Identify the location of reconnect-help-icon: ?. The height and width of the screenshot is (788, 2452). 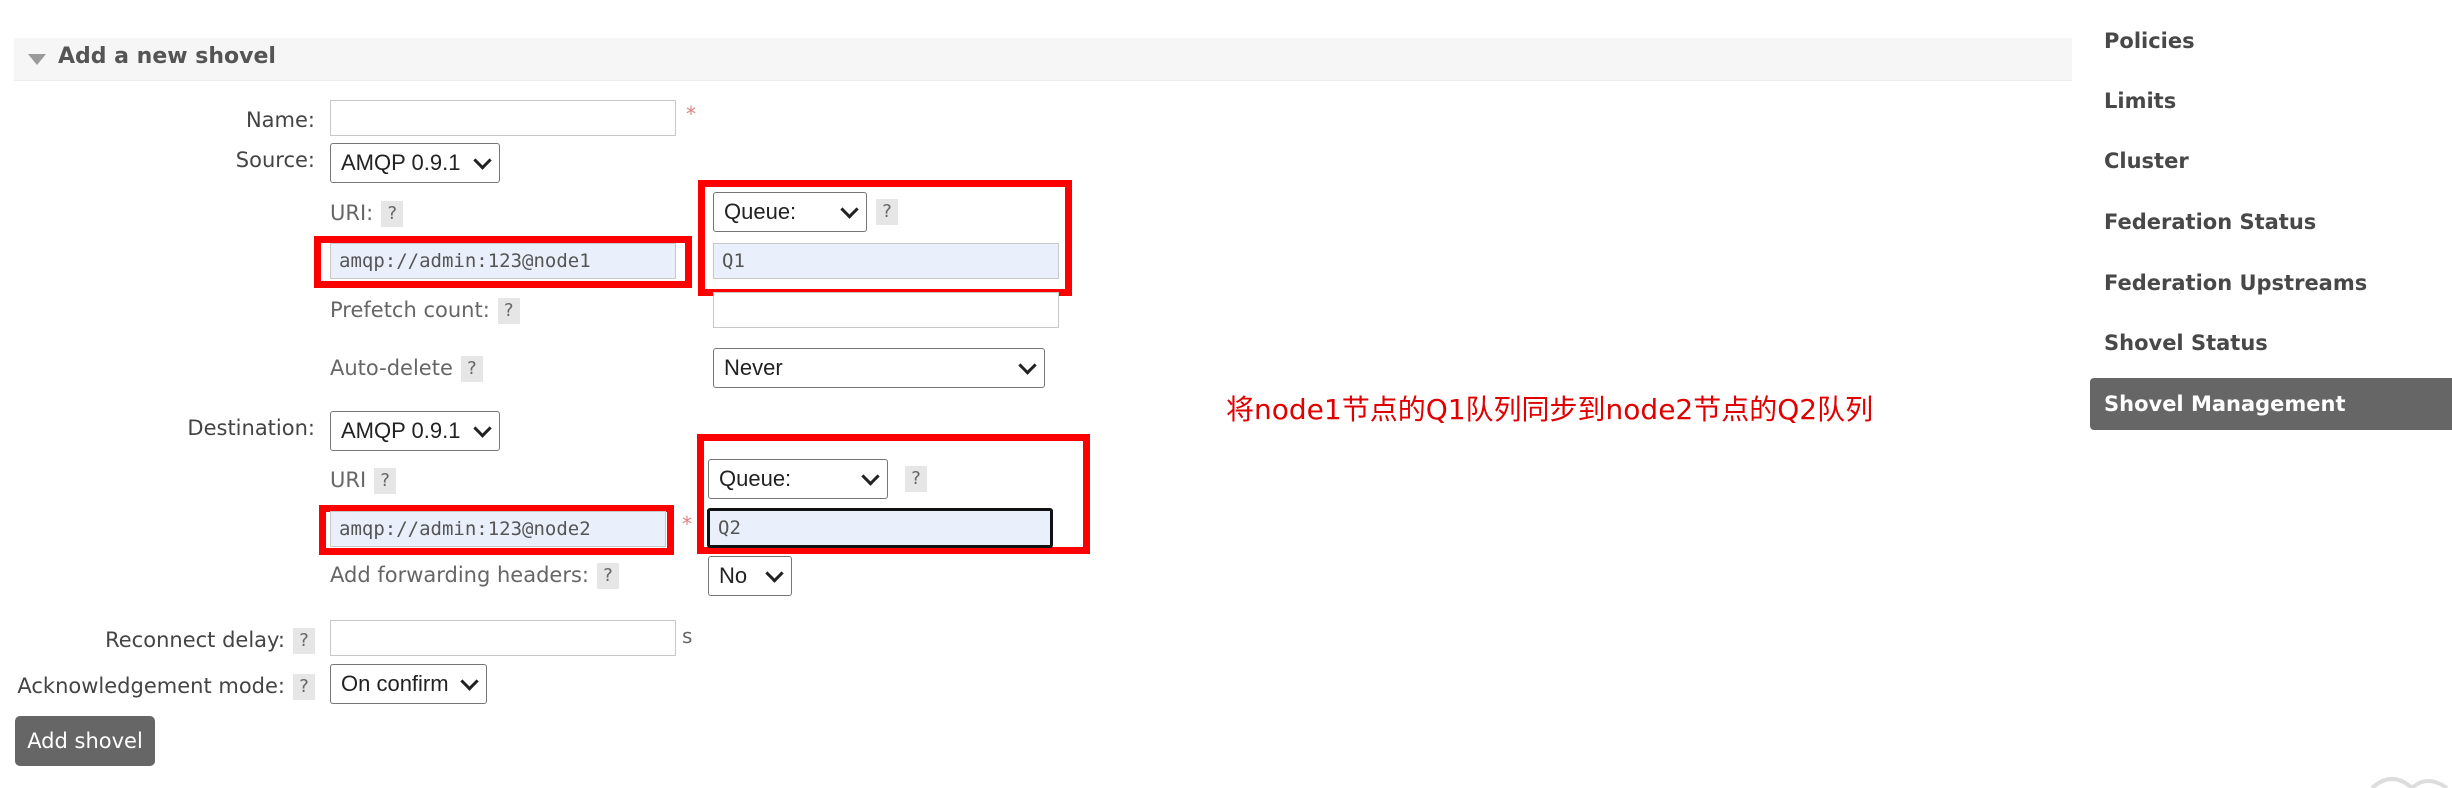
(304, 641).